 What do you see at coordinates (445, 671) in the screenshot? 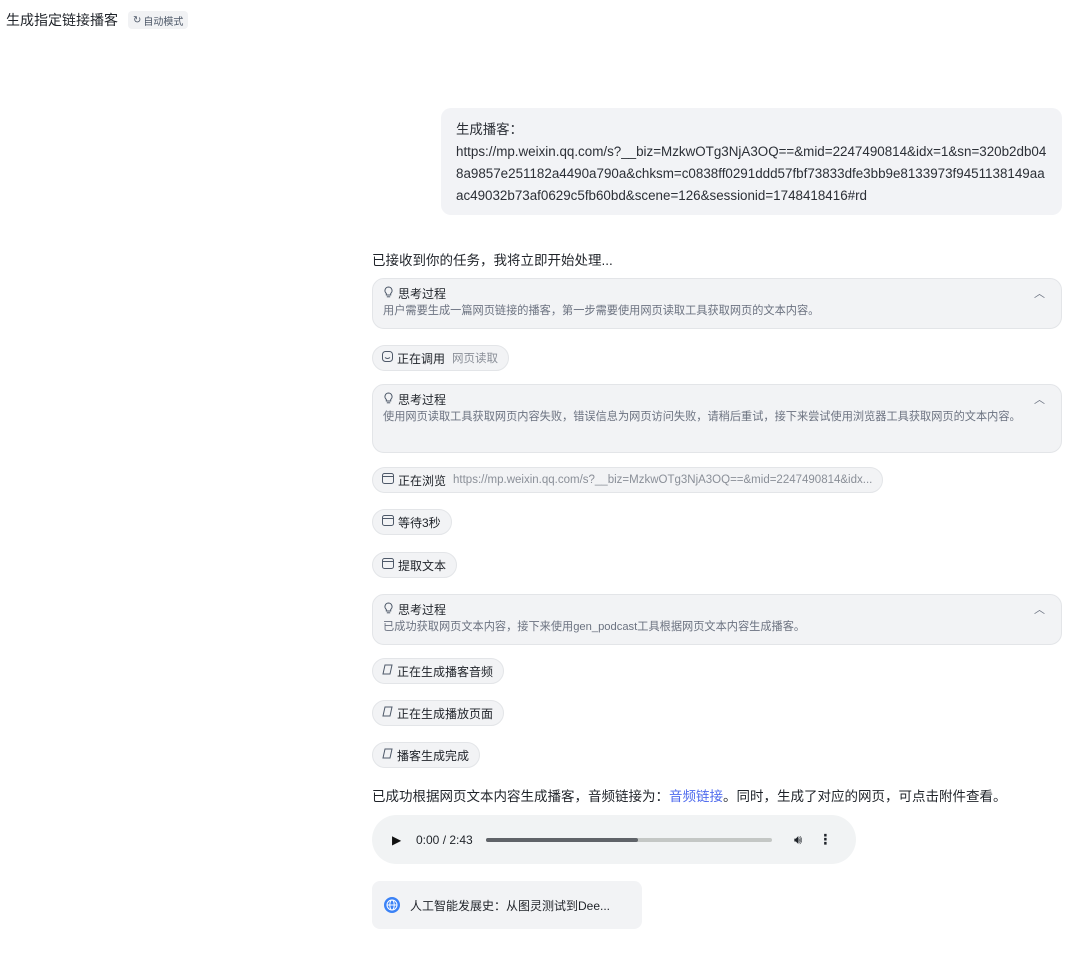
I see `step-label: 正在生成播客音频` at bounding box center [445, 671].